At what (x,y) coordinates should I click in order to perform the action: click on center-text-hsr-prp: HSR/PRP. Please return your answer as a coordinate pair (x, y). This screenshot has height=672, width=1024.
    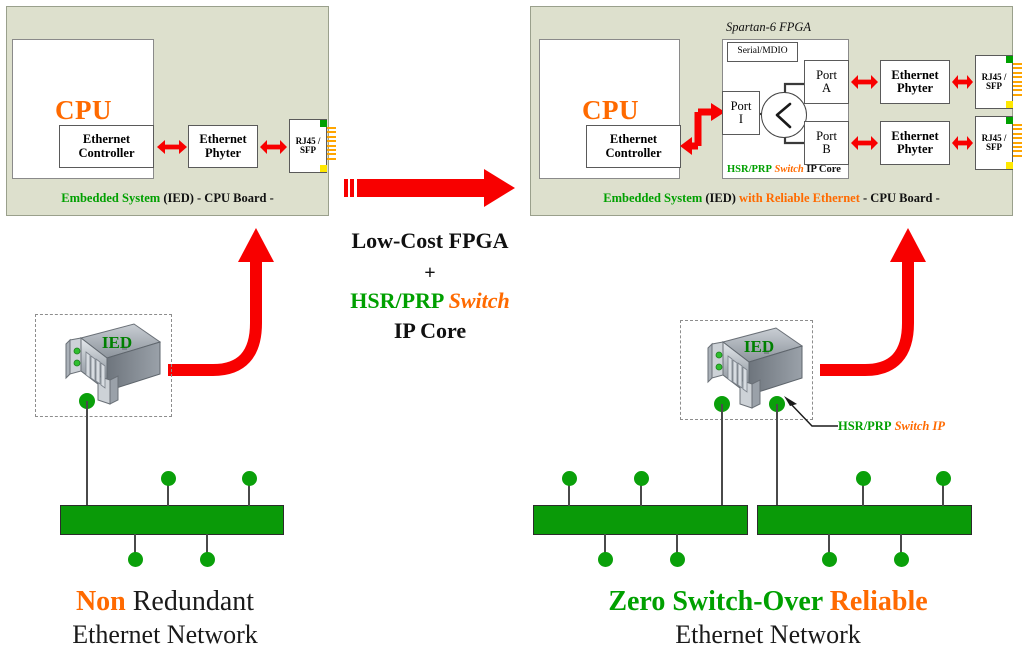
    Looking at the image, I should click on (397, 300).